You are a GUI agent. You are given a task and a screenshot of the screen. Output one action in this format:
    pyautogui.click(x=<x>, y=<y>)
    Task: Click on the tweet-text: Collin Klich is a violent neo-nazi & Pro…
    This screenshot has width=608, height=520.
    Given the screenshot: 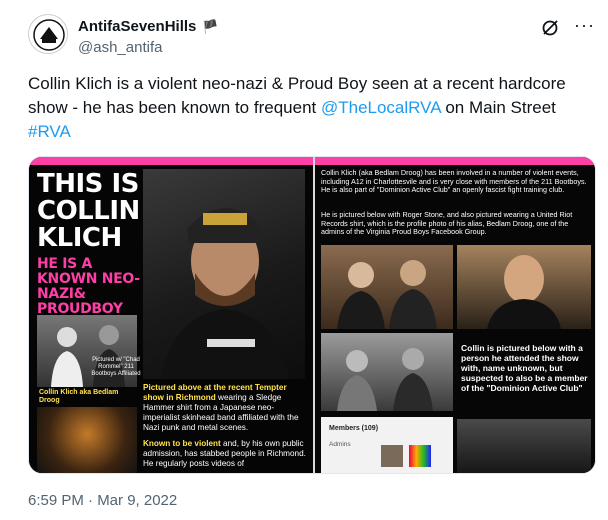 What is the action you would take?
    pyautogui.click(x=308, y=108)
    